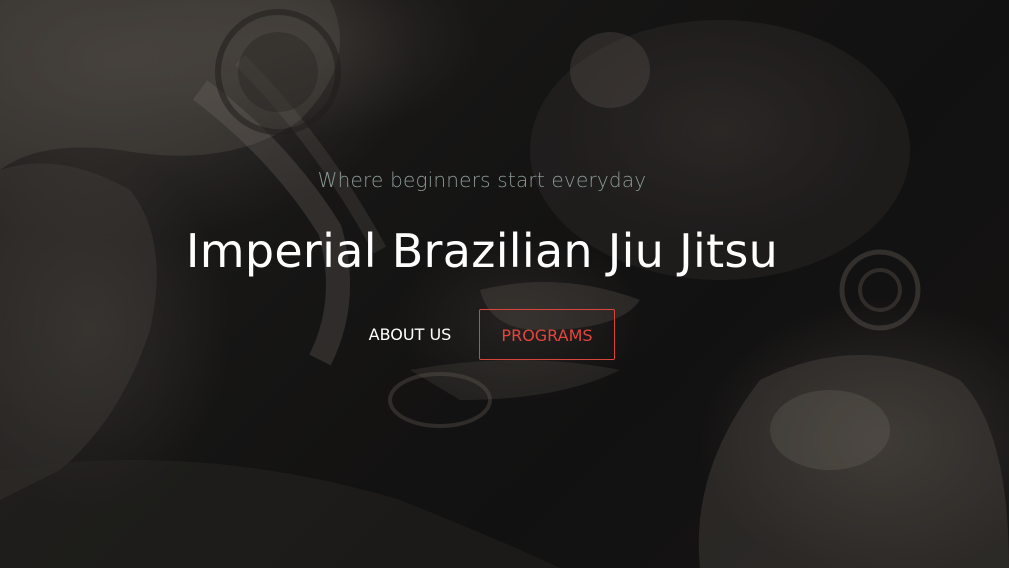  What do you see at coordinates (482, 180) in the screenshot?
I see `hero-tagline: Where beginners start everyday` at bounding box center [482, 180].